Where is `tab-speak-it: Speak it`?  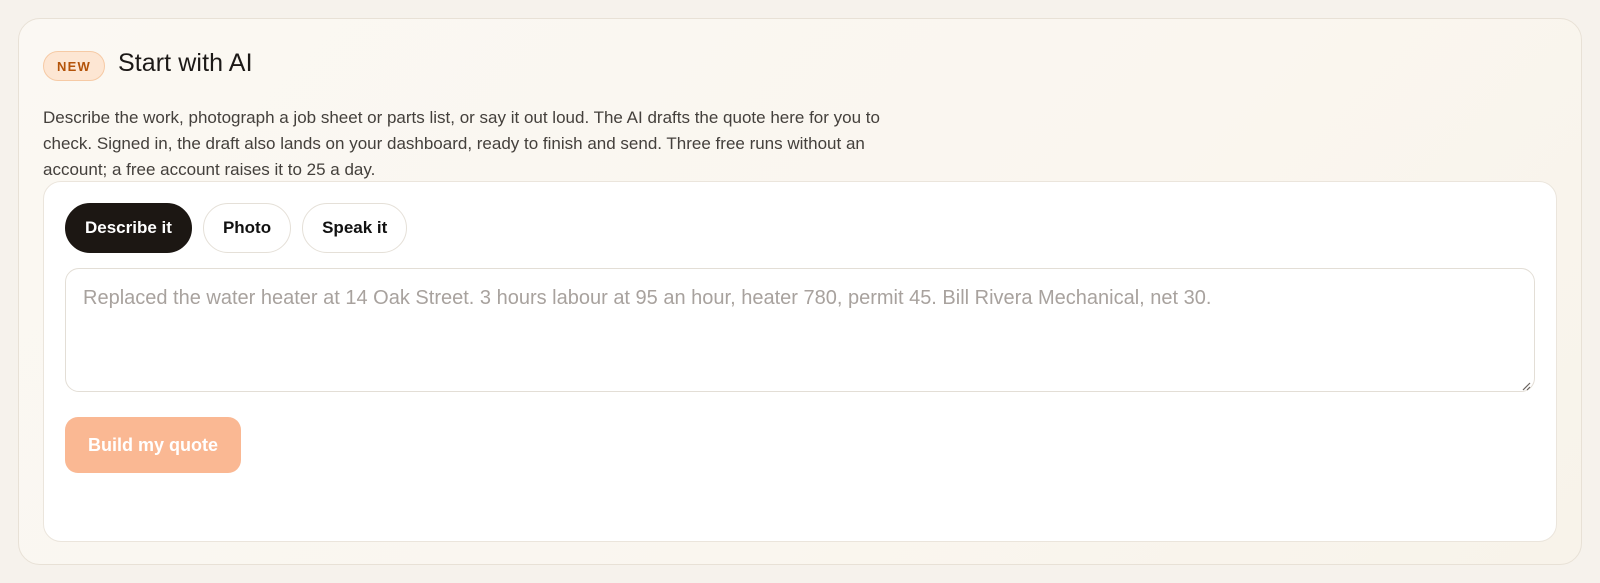 tab-speak-it: Speak it is located at coordinates (355, 228).